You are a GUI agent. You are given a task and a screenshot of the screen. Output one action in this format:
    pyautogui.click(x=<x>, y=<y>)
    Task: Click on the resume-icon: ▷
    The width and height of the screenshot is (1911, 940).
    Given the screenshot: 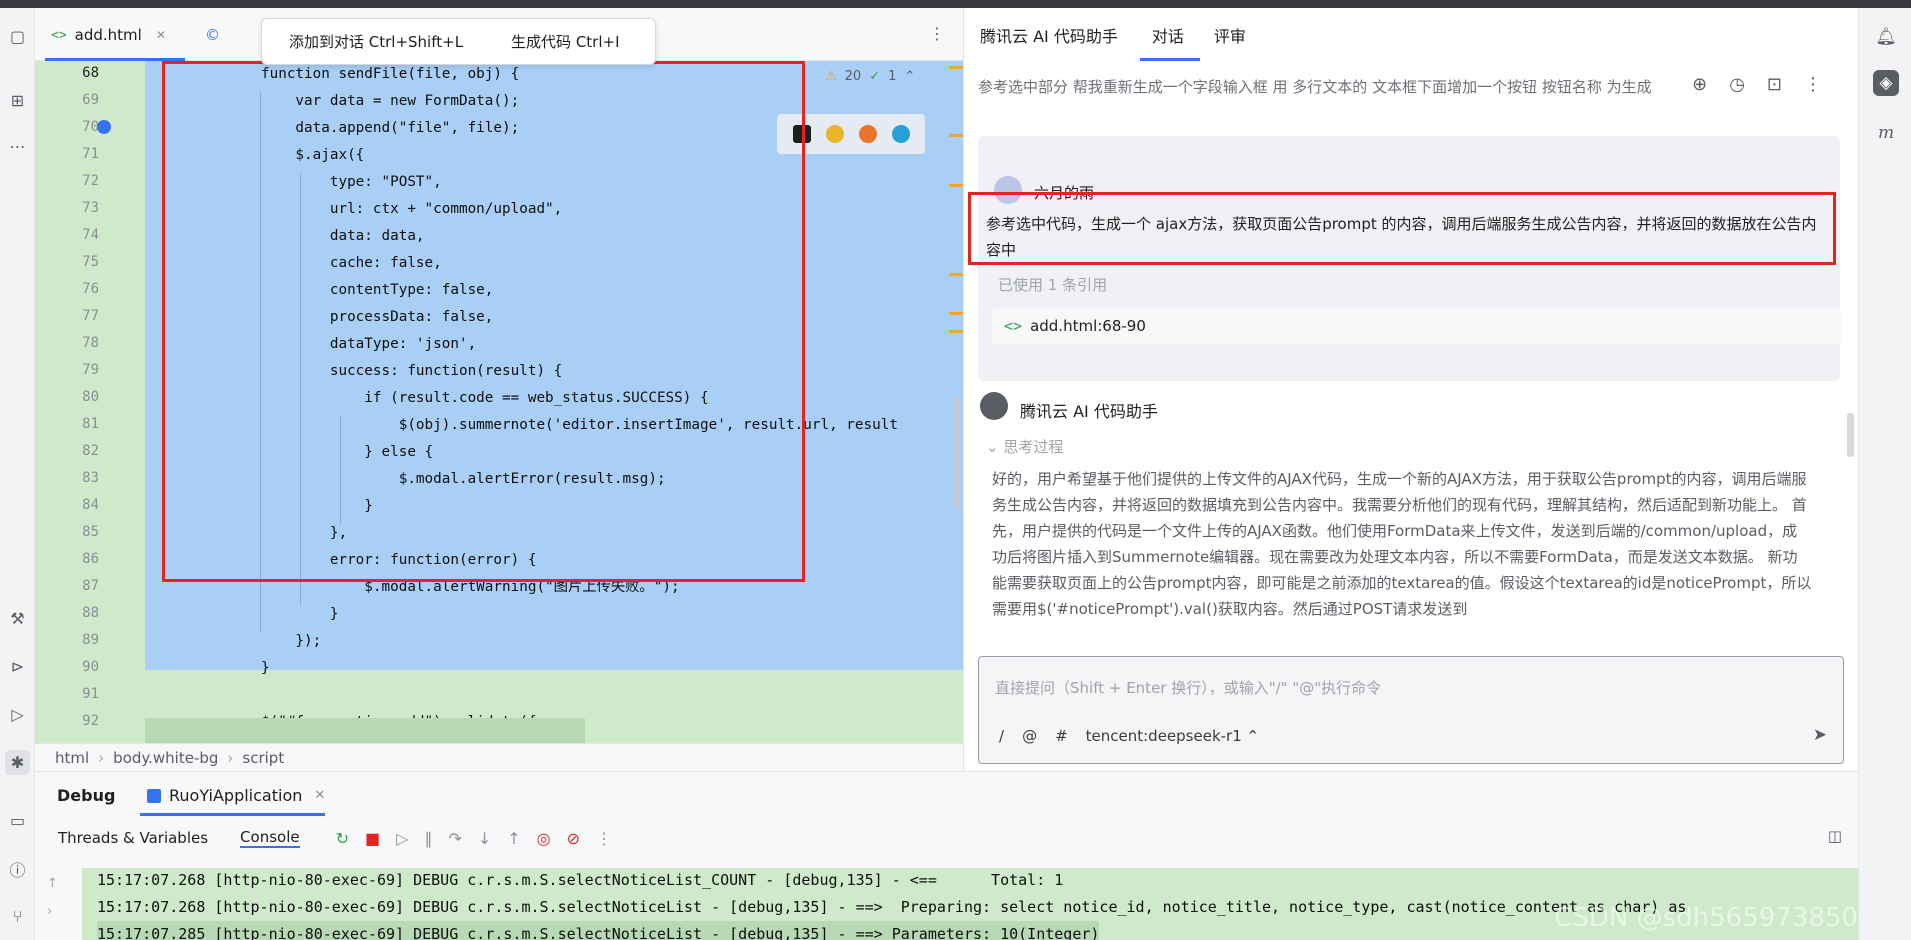 What is the action you would take?
    pyautogui.click(x=402, y=838)
    